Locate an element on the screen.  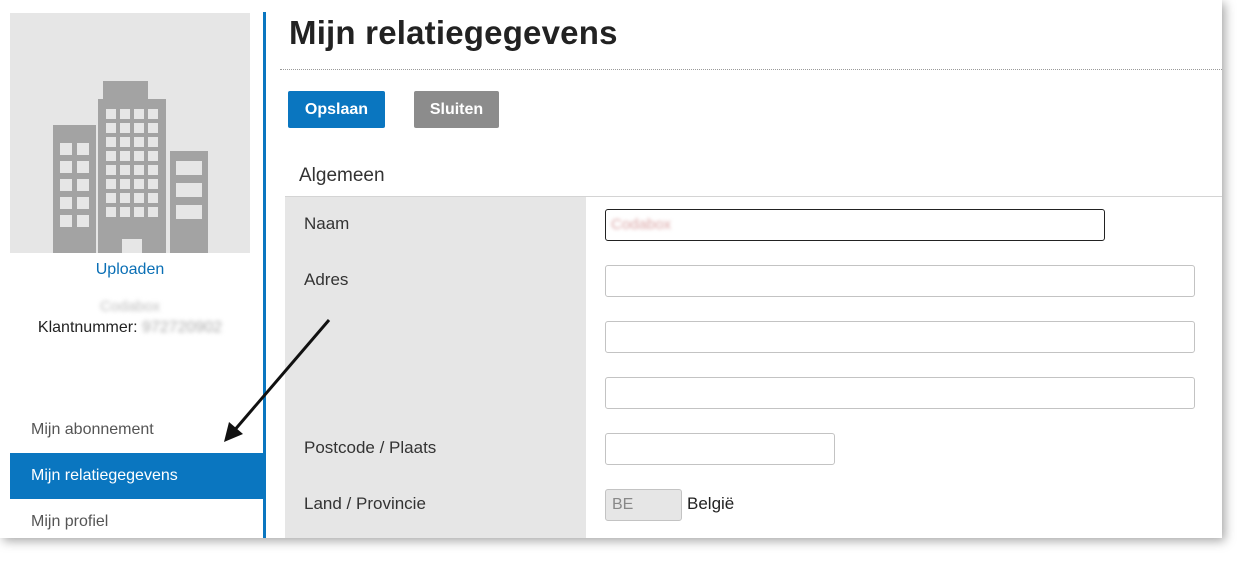
name-label: Naam is located at coordinates (327, 223).